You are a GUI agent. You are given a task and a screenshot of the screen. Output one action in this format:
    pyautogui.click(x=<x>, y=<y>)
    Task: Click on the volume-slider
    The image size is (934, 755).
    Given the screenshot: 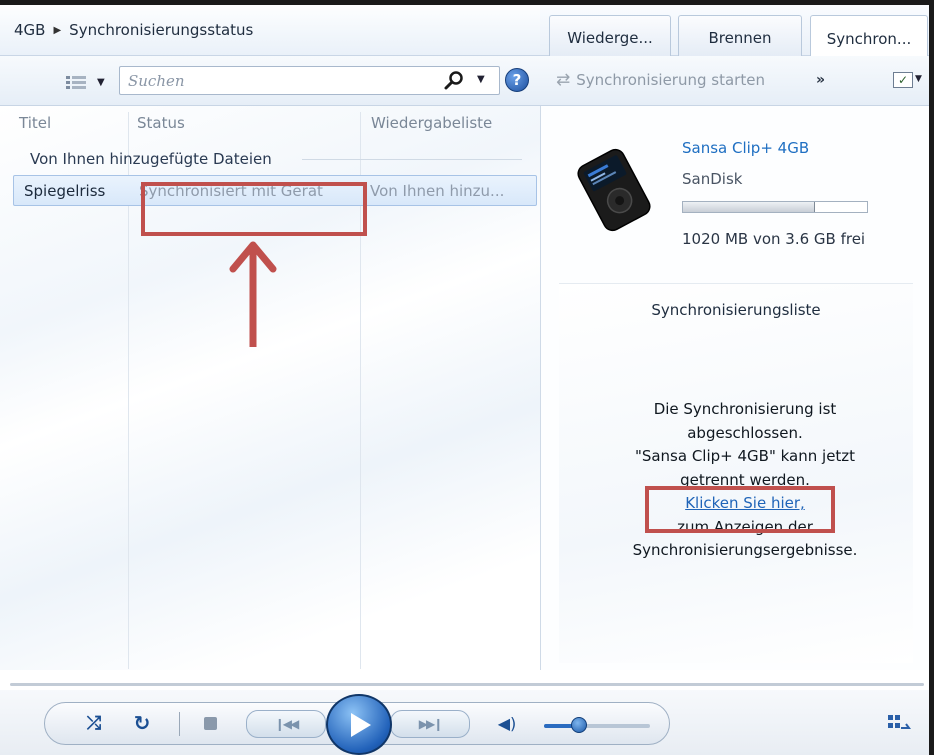 What is the action you would take?
    pyautogui.click(x=597, y=726)
    